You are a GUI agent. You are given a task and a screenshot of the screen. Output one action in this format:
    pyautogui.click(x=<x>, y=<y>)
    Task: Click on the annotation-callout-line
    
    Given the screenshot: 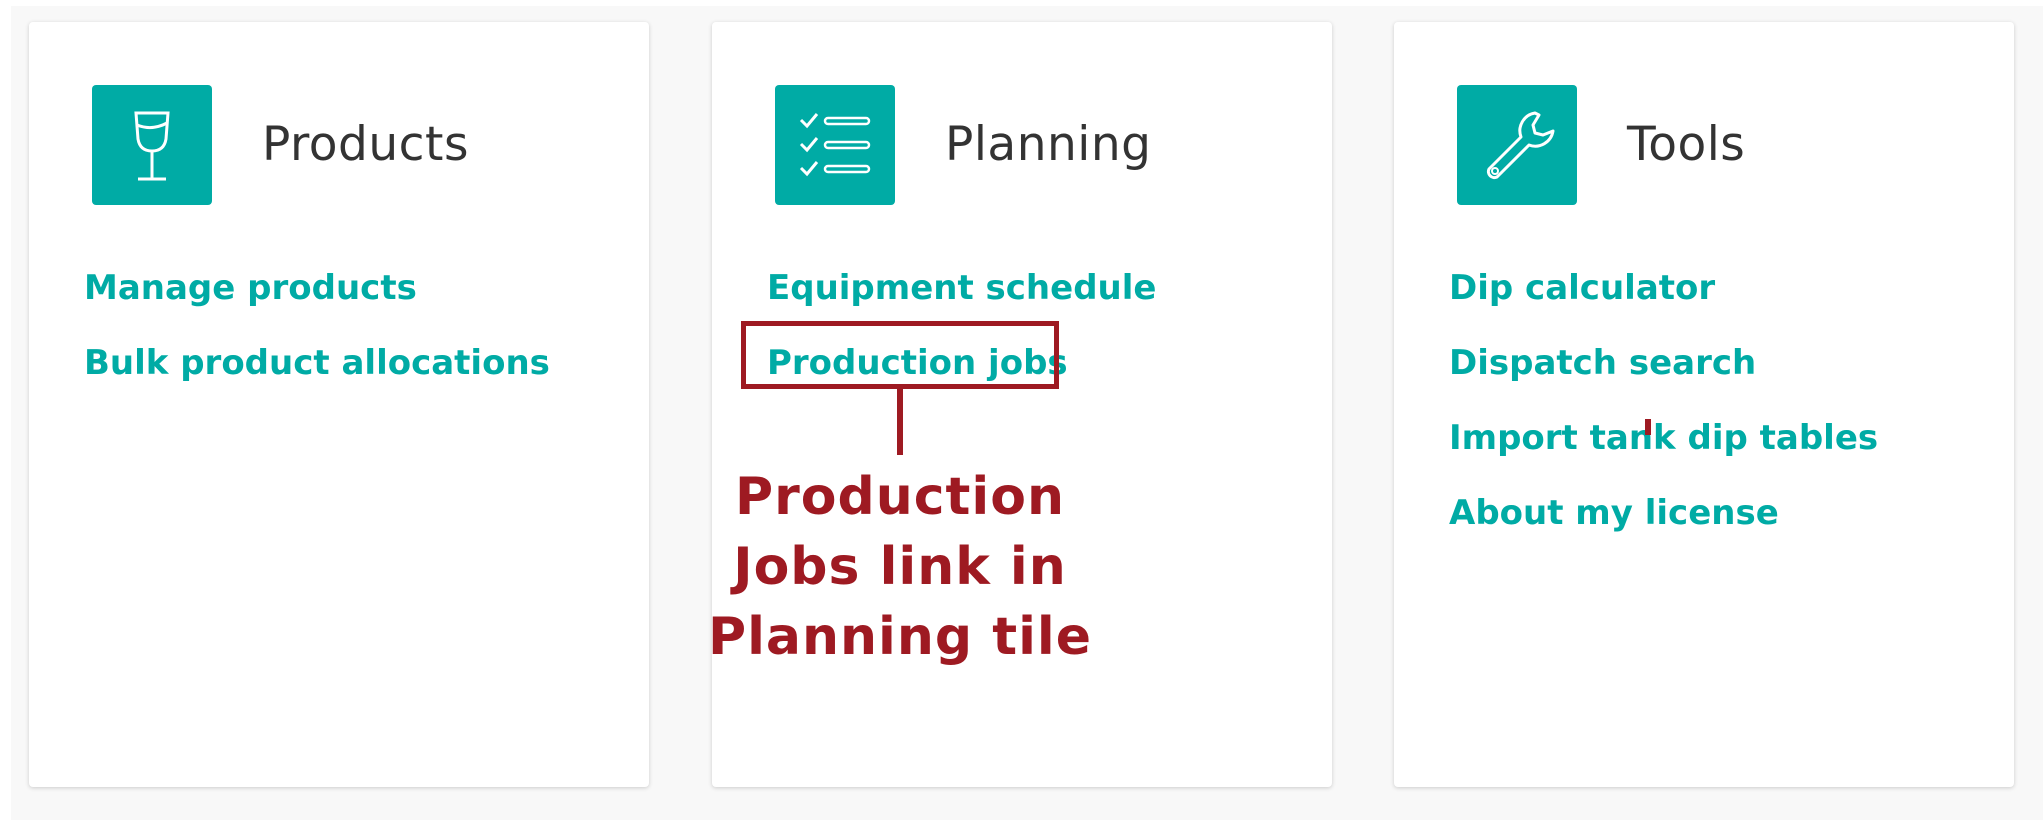 What is the action you would take?
    pyautogui.click(x=900, y=422)
    